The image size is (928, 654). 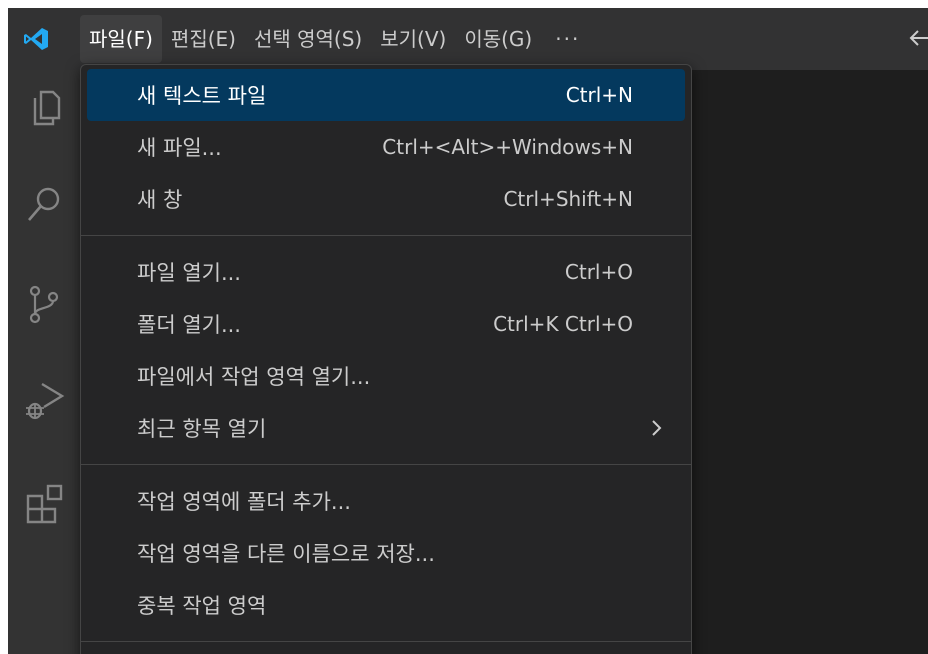 I want to click on menu-selection: 선택 영역(S), so click(x=308, y=39).